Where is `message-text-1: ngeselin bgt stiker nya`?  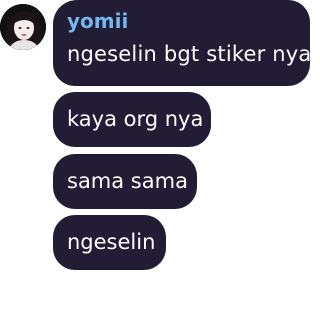
message-text-1: ngeselin bgt stiker nya is located at coordinates (189, 54).